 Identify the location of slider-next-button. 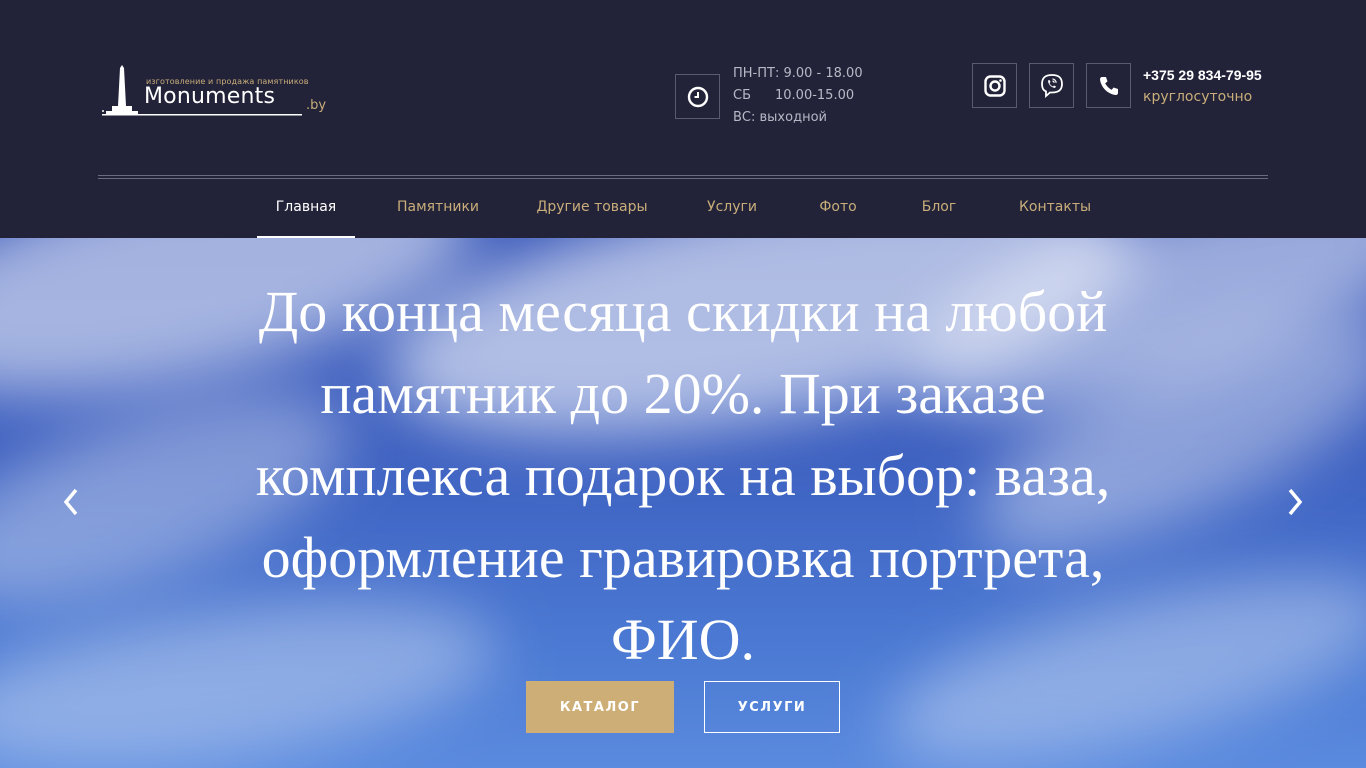
(1295, 502).